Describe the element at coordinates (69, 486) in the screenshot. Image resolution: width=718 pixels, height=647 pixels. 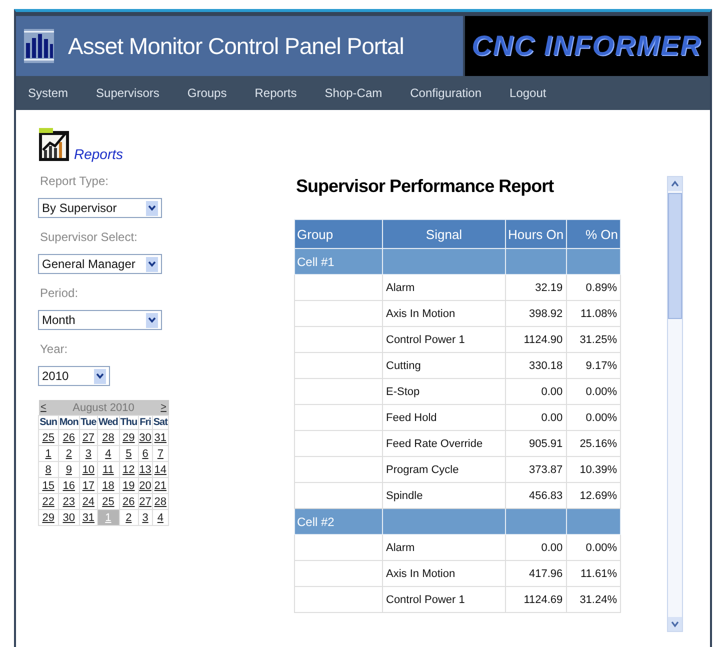
I see `calendar-day: 16` at that location.